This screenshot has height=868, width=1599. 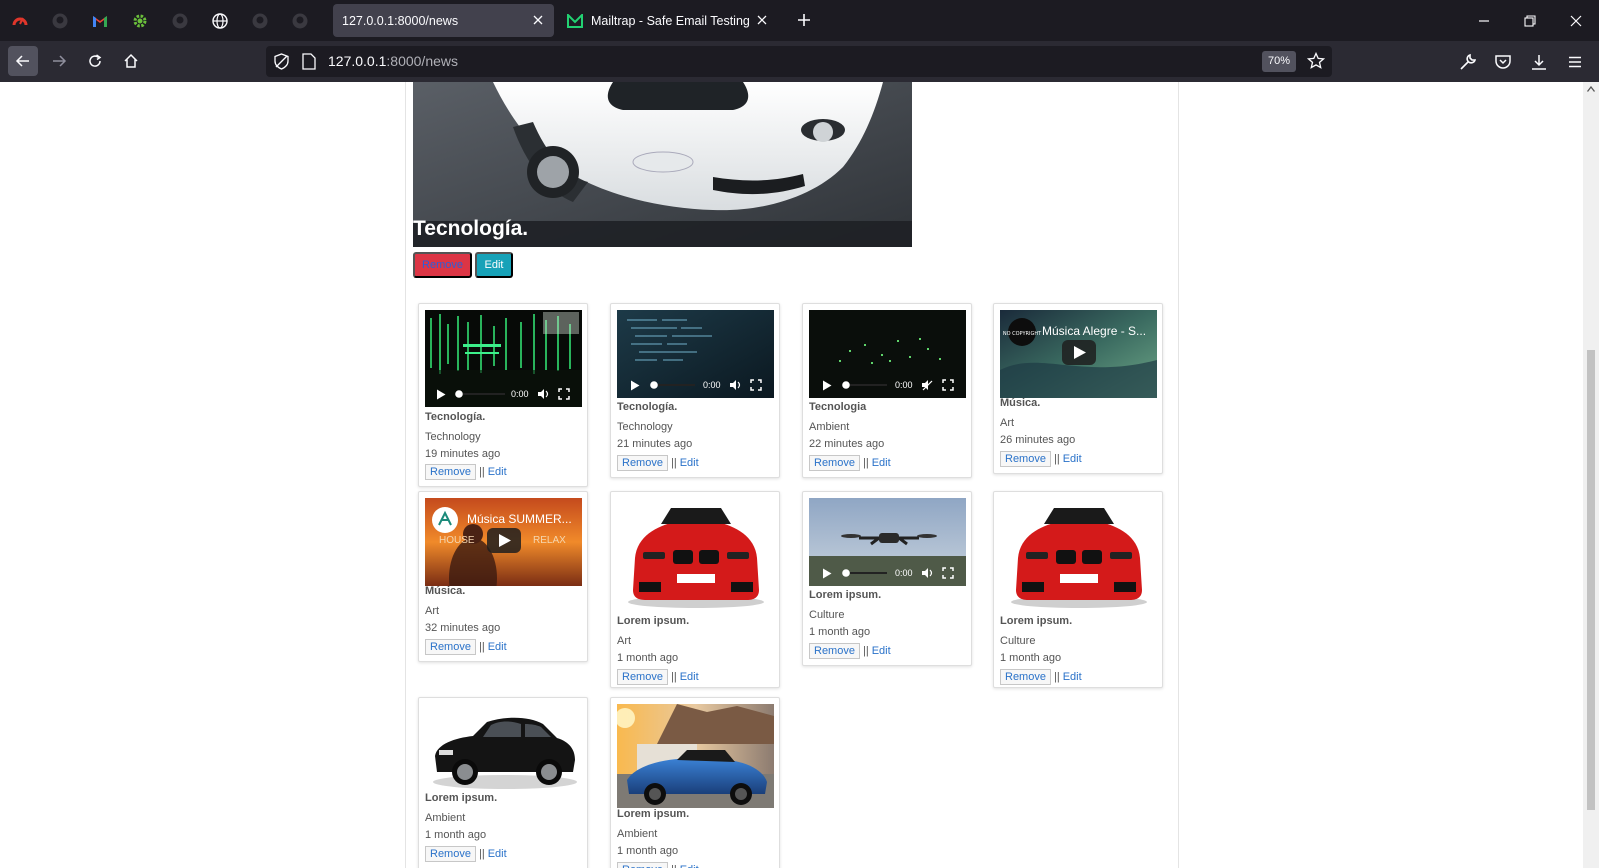 I want to click on page-scrollbar, so click(x=1591, y=475).